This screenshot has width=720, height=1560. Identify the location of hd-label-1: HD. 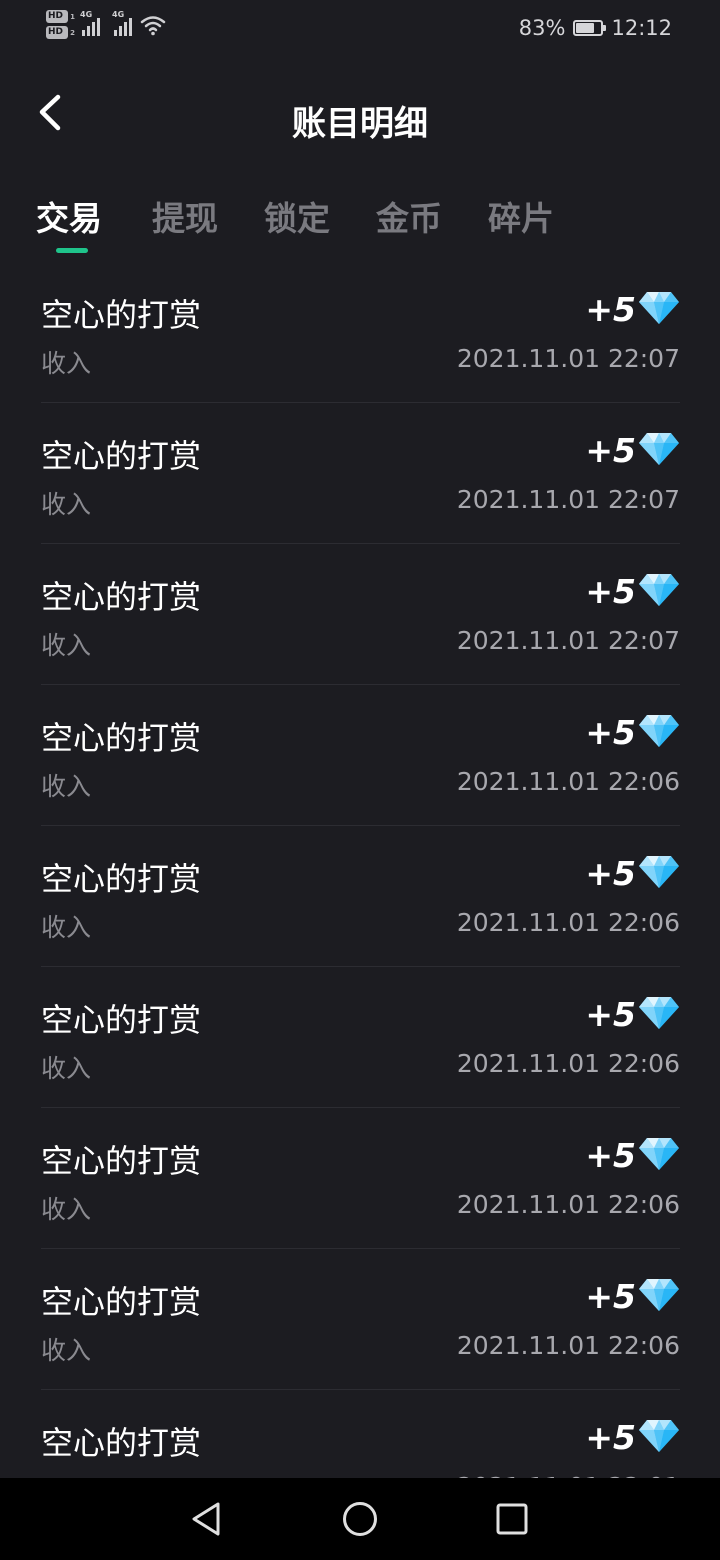
(56, 16).